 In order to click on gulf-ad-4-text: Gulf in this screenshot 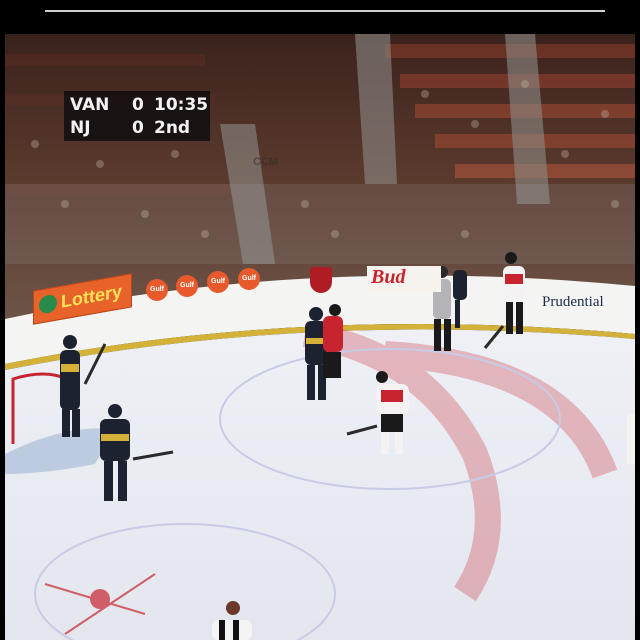, I will do `click(249, 278)`.